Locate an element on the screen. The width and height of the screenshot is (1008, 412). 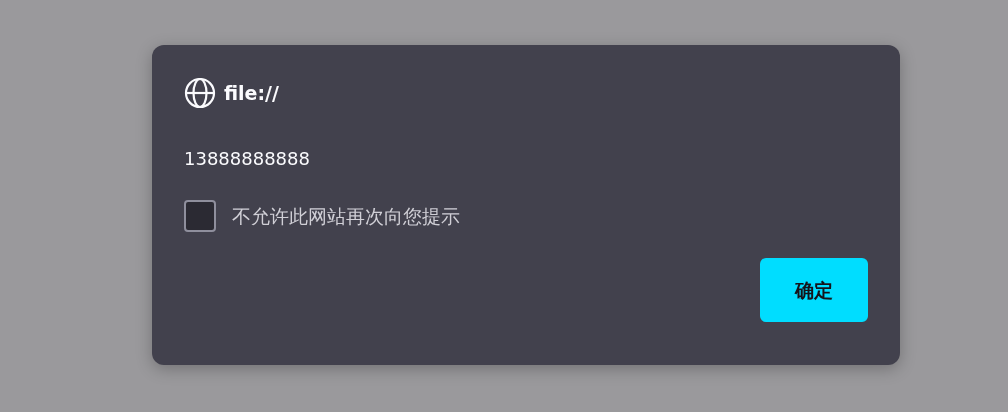
dialog-origin: file:// is located at coordinates (251, 93).